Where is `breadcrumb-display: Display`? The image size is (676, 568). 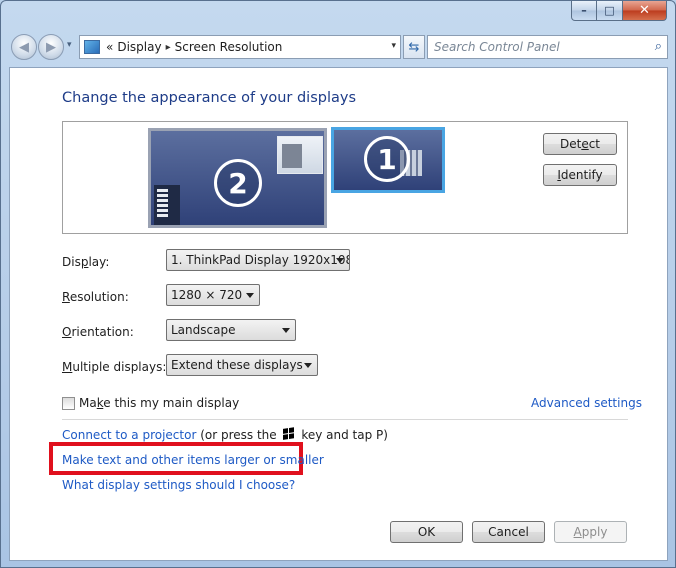 breadcrumb-display: Display is located at coordinates (139, 47).